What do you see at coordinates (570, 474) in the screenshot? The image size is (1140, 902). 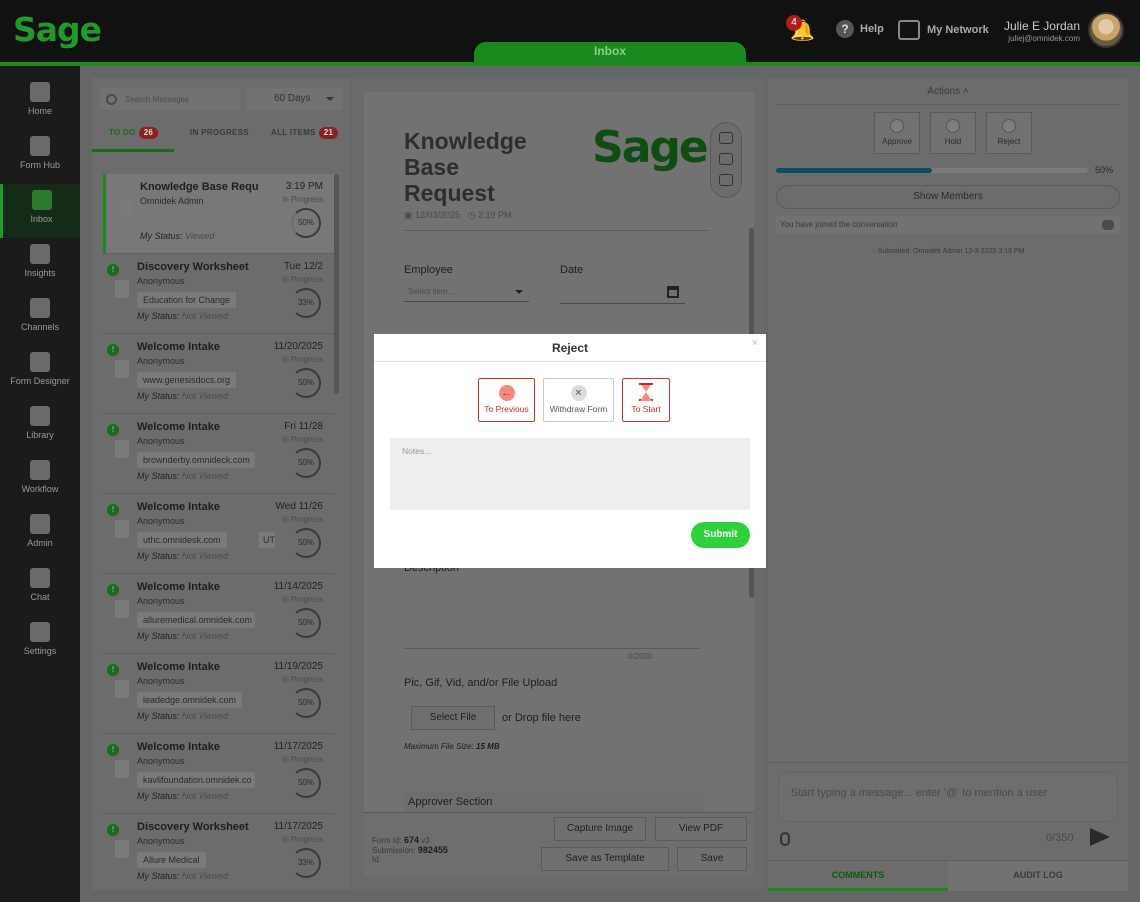 I see `notes-field` at bounding box center [570, 474].